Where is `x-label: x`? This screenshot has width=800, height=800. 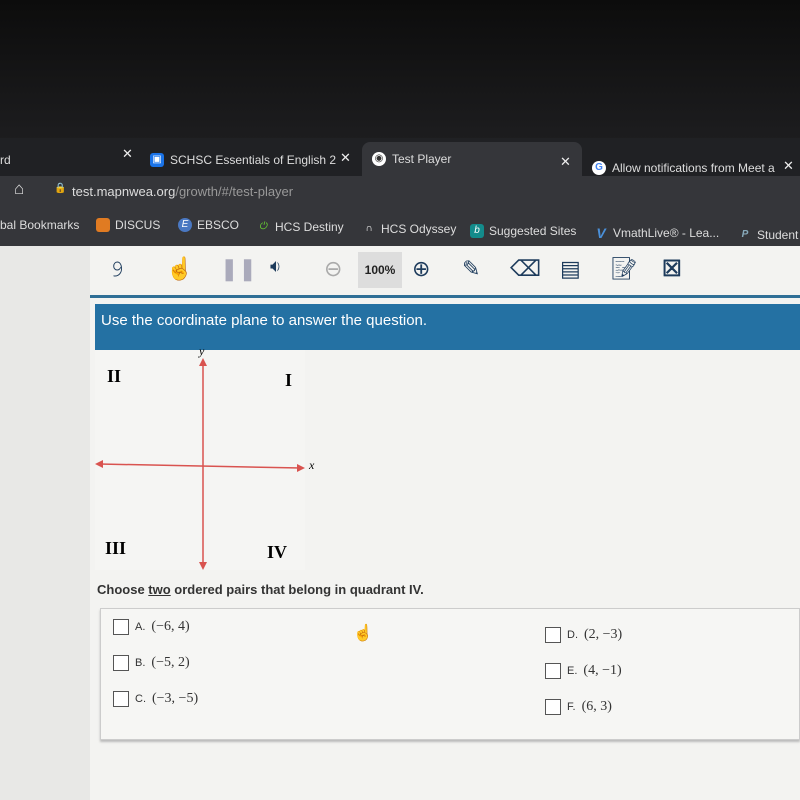
x-label: x is located at coordinates (312, 465).